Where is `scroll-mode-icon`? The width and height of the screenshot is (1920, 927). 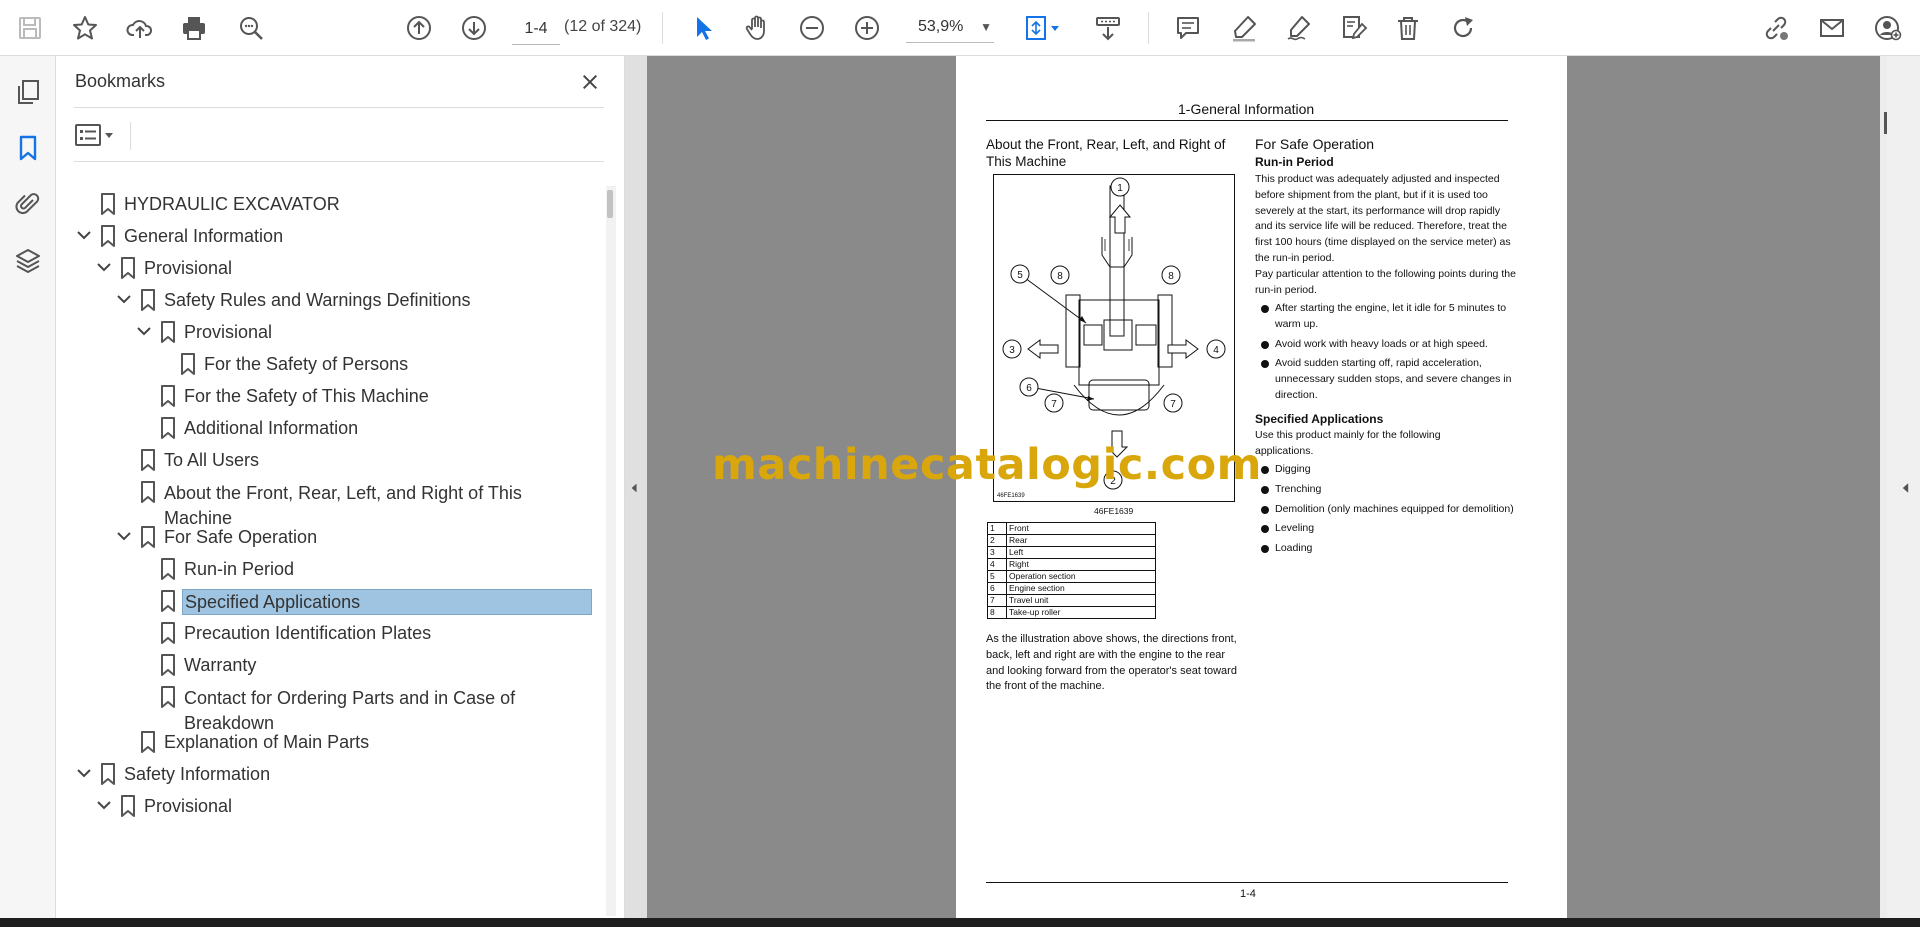
scroll-mode-icon is located at coordinates (1108, 28).